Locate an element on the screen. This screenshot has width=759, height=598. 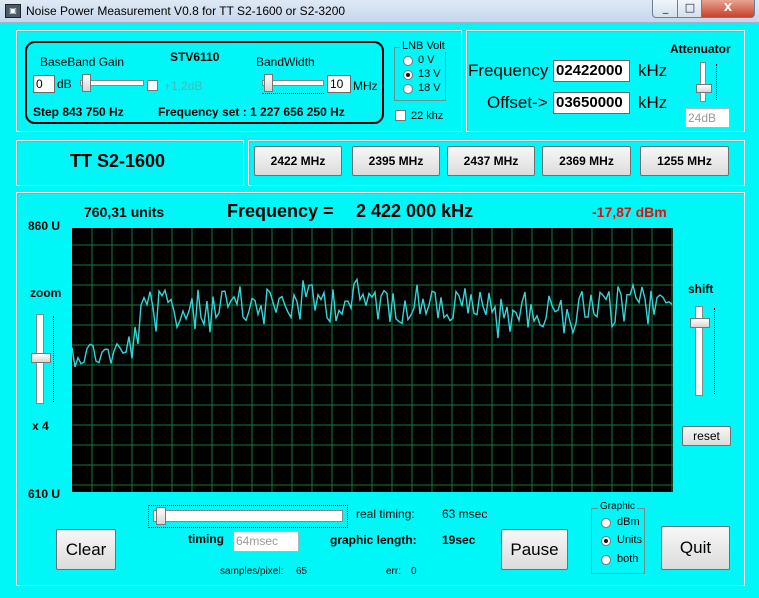
attenuator-slider-thumb is located at coordinates (704, 88).